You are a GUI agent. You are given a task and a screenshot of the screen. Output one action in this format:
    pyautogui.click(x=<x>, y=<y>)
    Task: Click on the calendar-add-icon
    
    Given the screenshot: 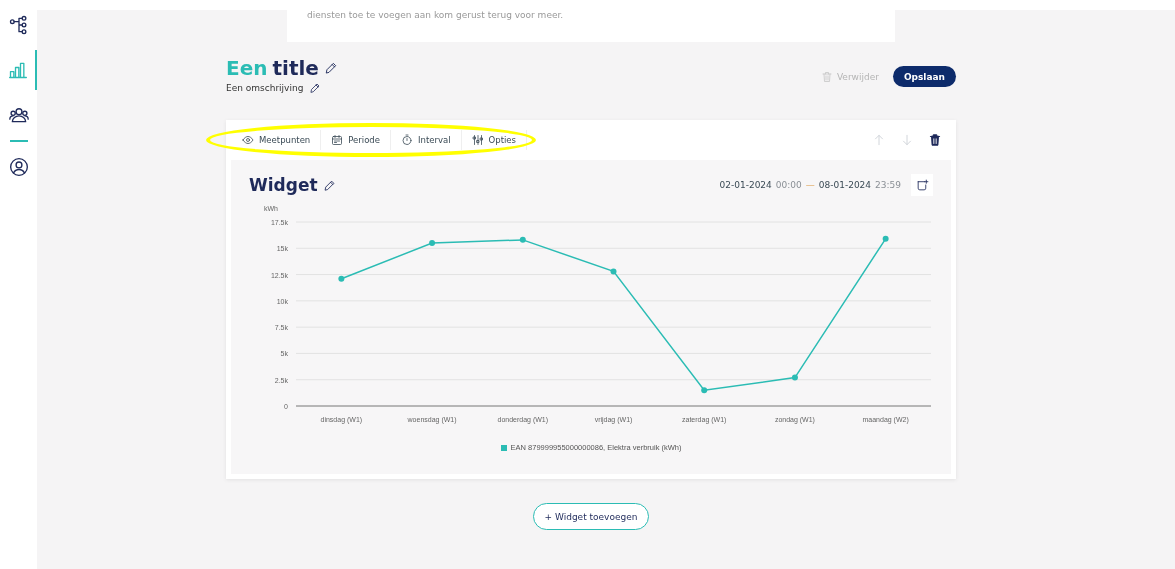 What is the action you would take?
    pyautogui.click(x=922, y=185)
    